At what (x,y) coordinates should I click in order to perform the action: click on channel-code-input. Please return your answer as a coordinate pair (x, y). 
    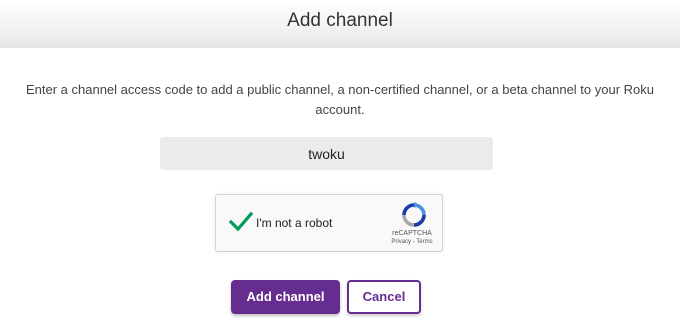
    Looking at the image, I should click on (326, 153).